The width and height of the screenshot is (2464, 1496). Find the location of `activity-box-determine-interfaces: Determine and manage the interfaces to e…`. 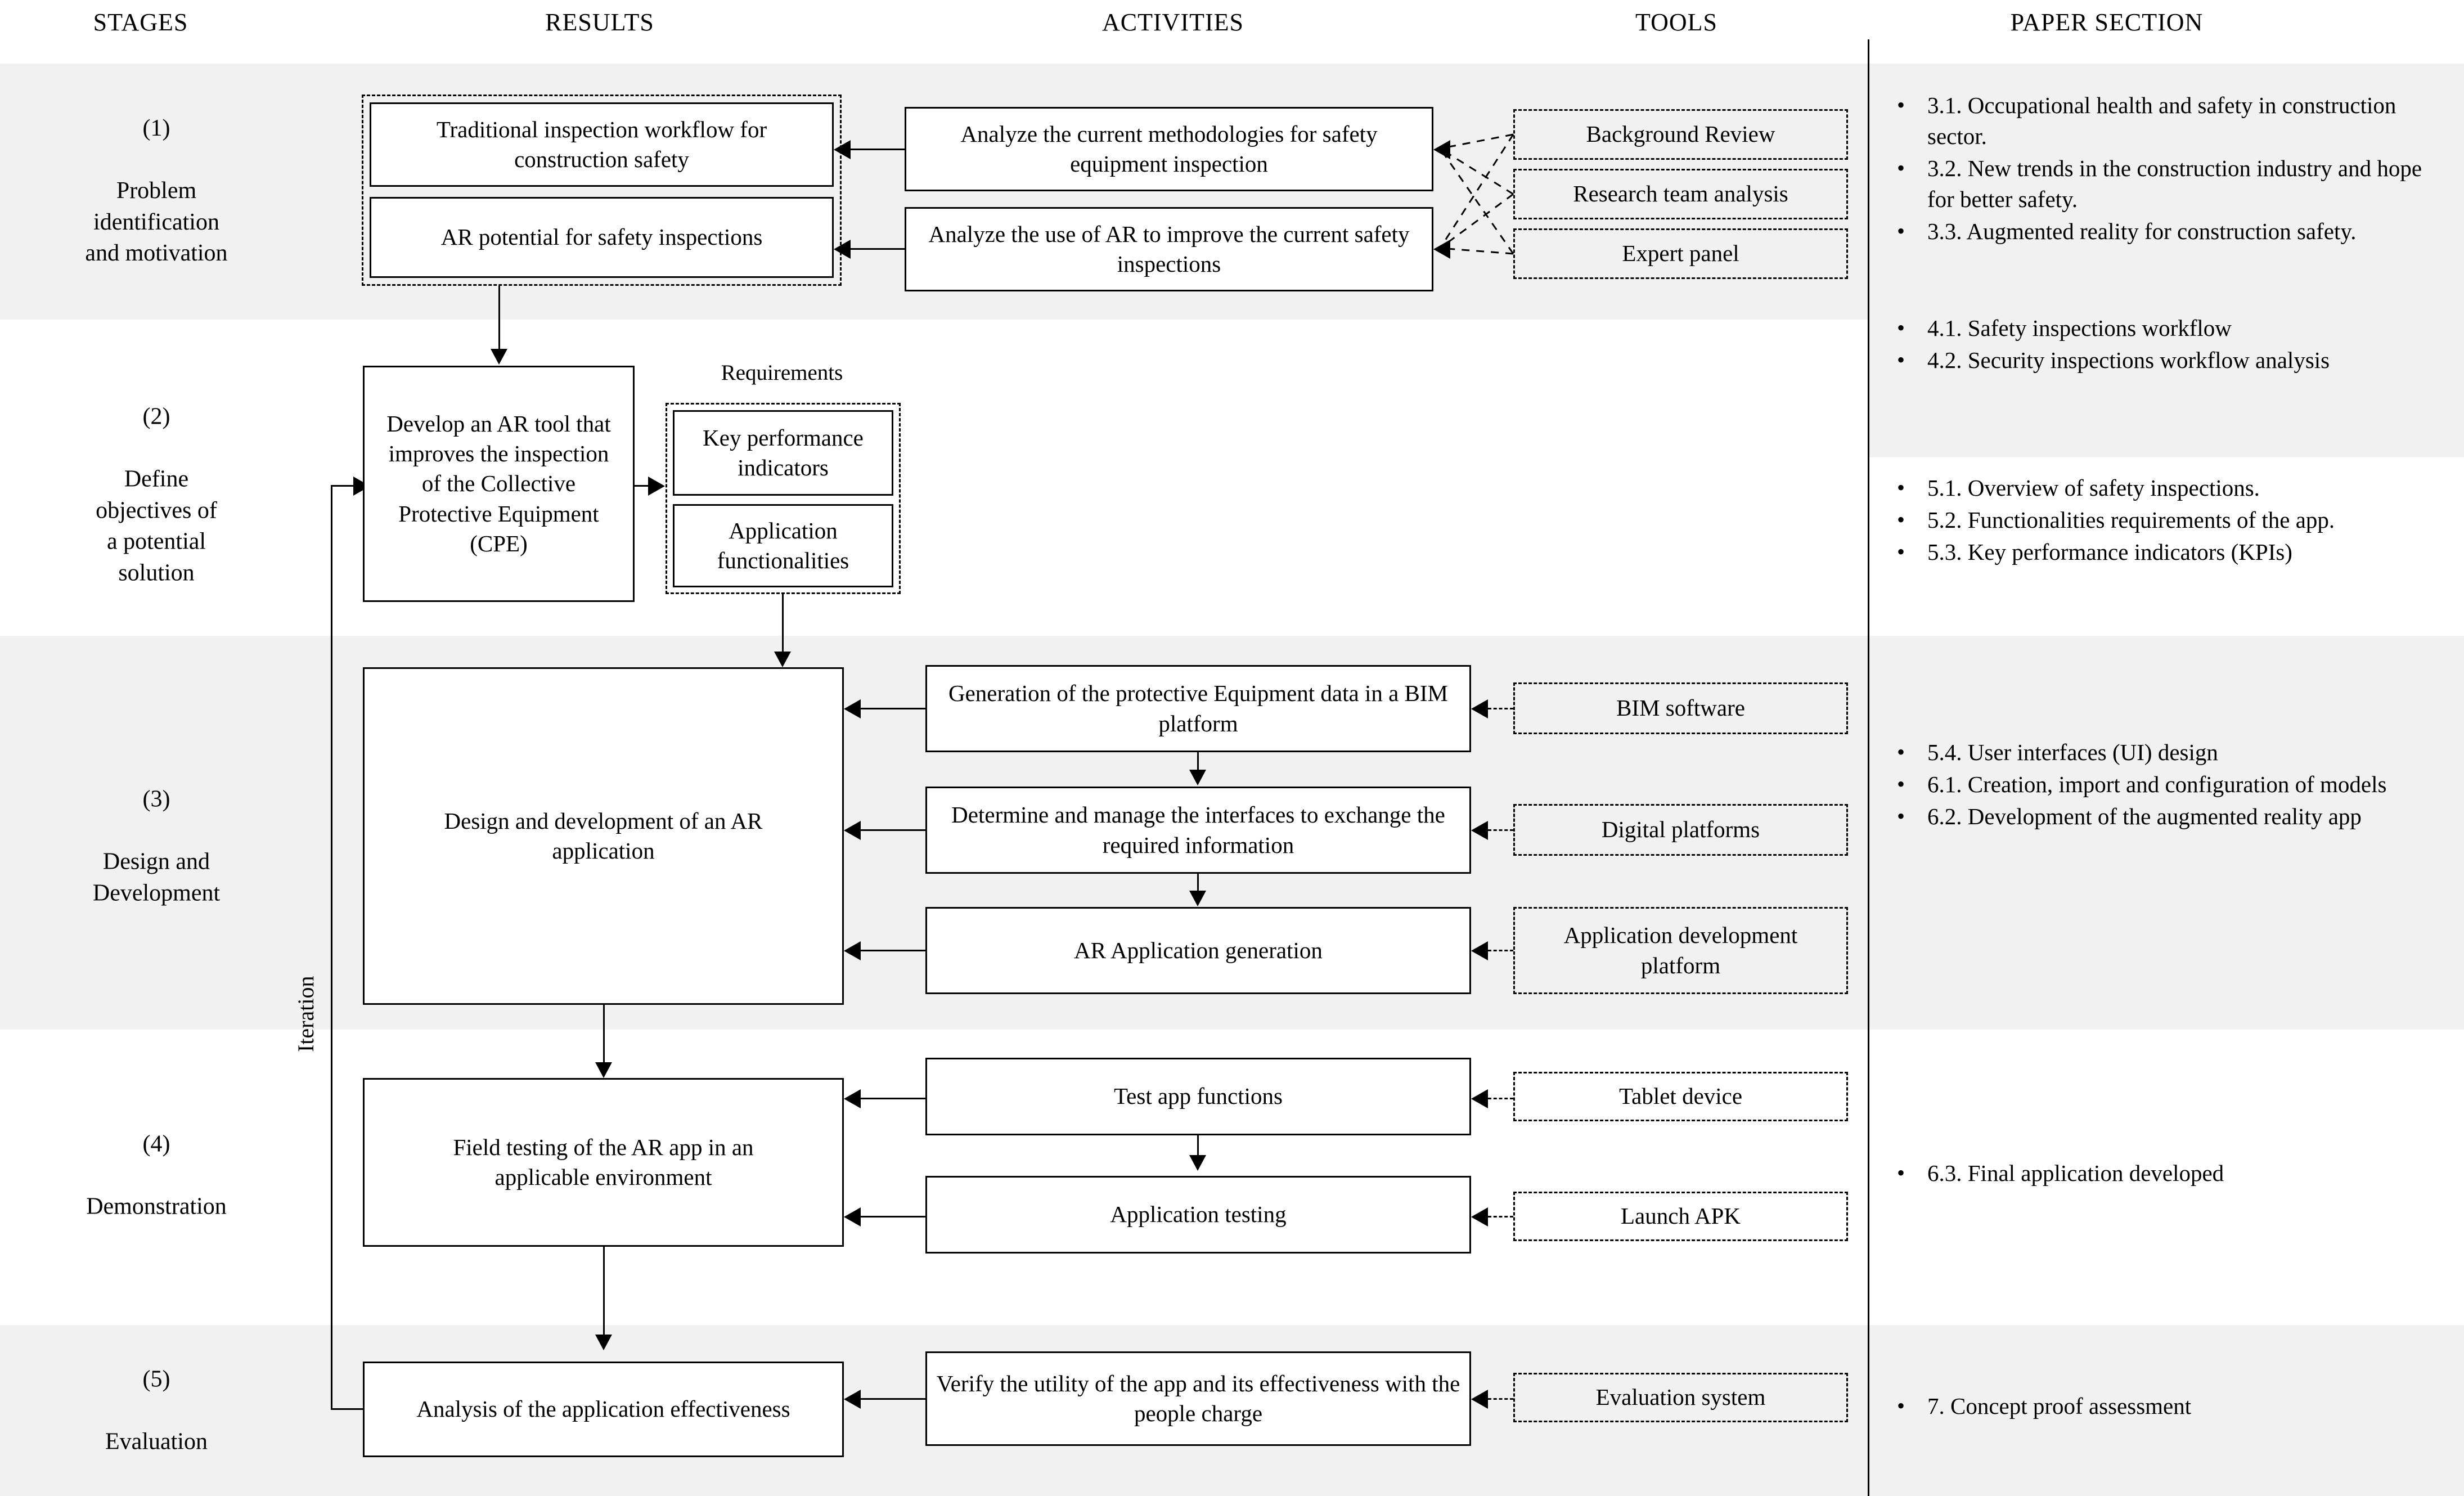

activity-box-determine-interfaces: Determine and manage the interfaces to e… is located at coordinates (1198, 830).